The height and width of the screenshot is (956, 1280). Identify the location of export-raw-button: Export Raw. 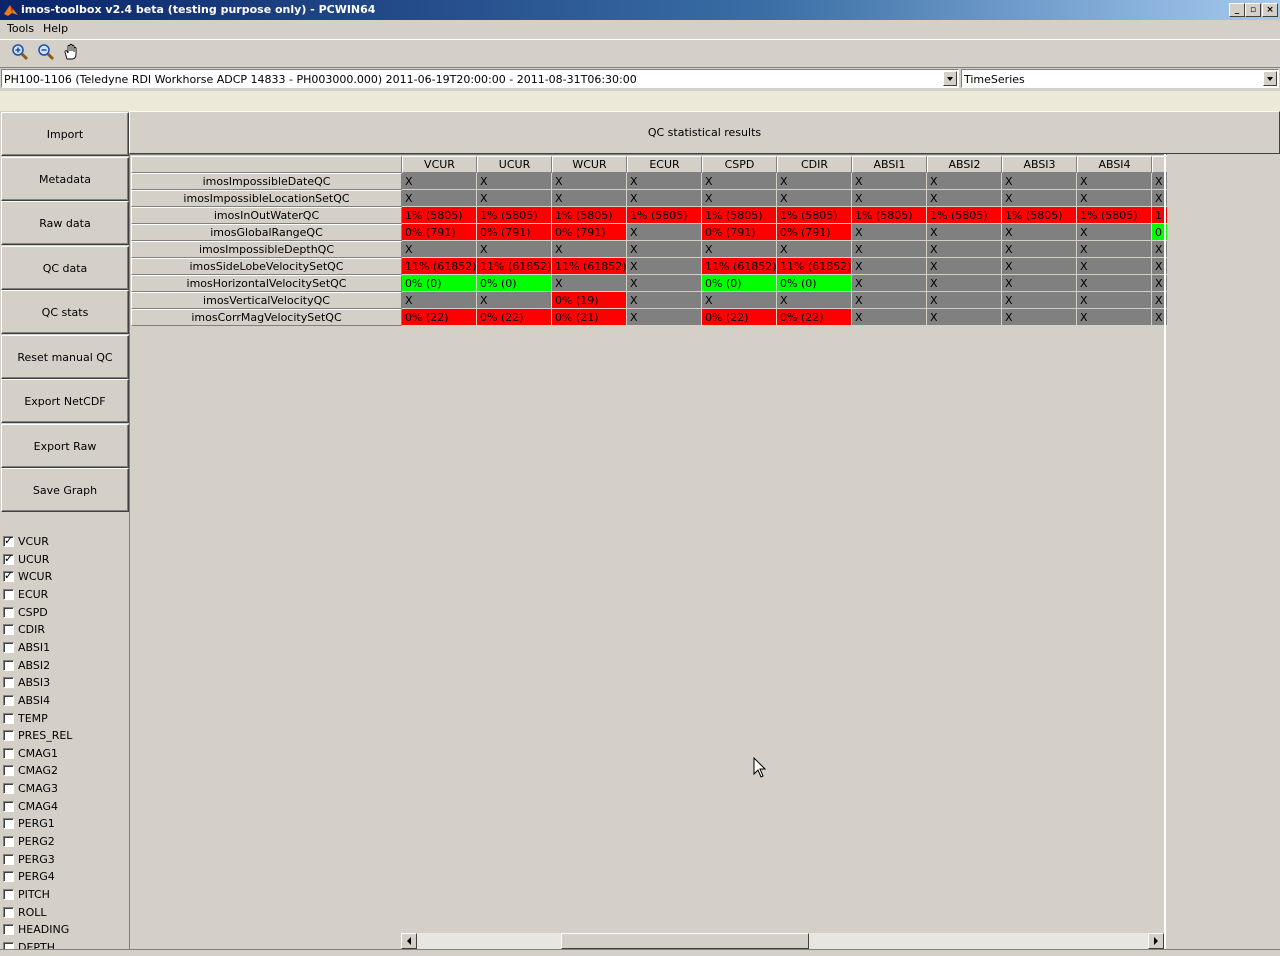
(65, 446).